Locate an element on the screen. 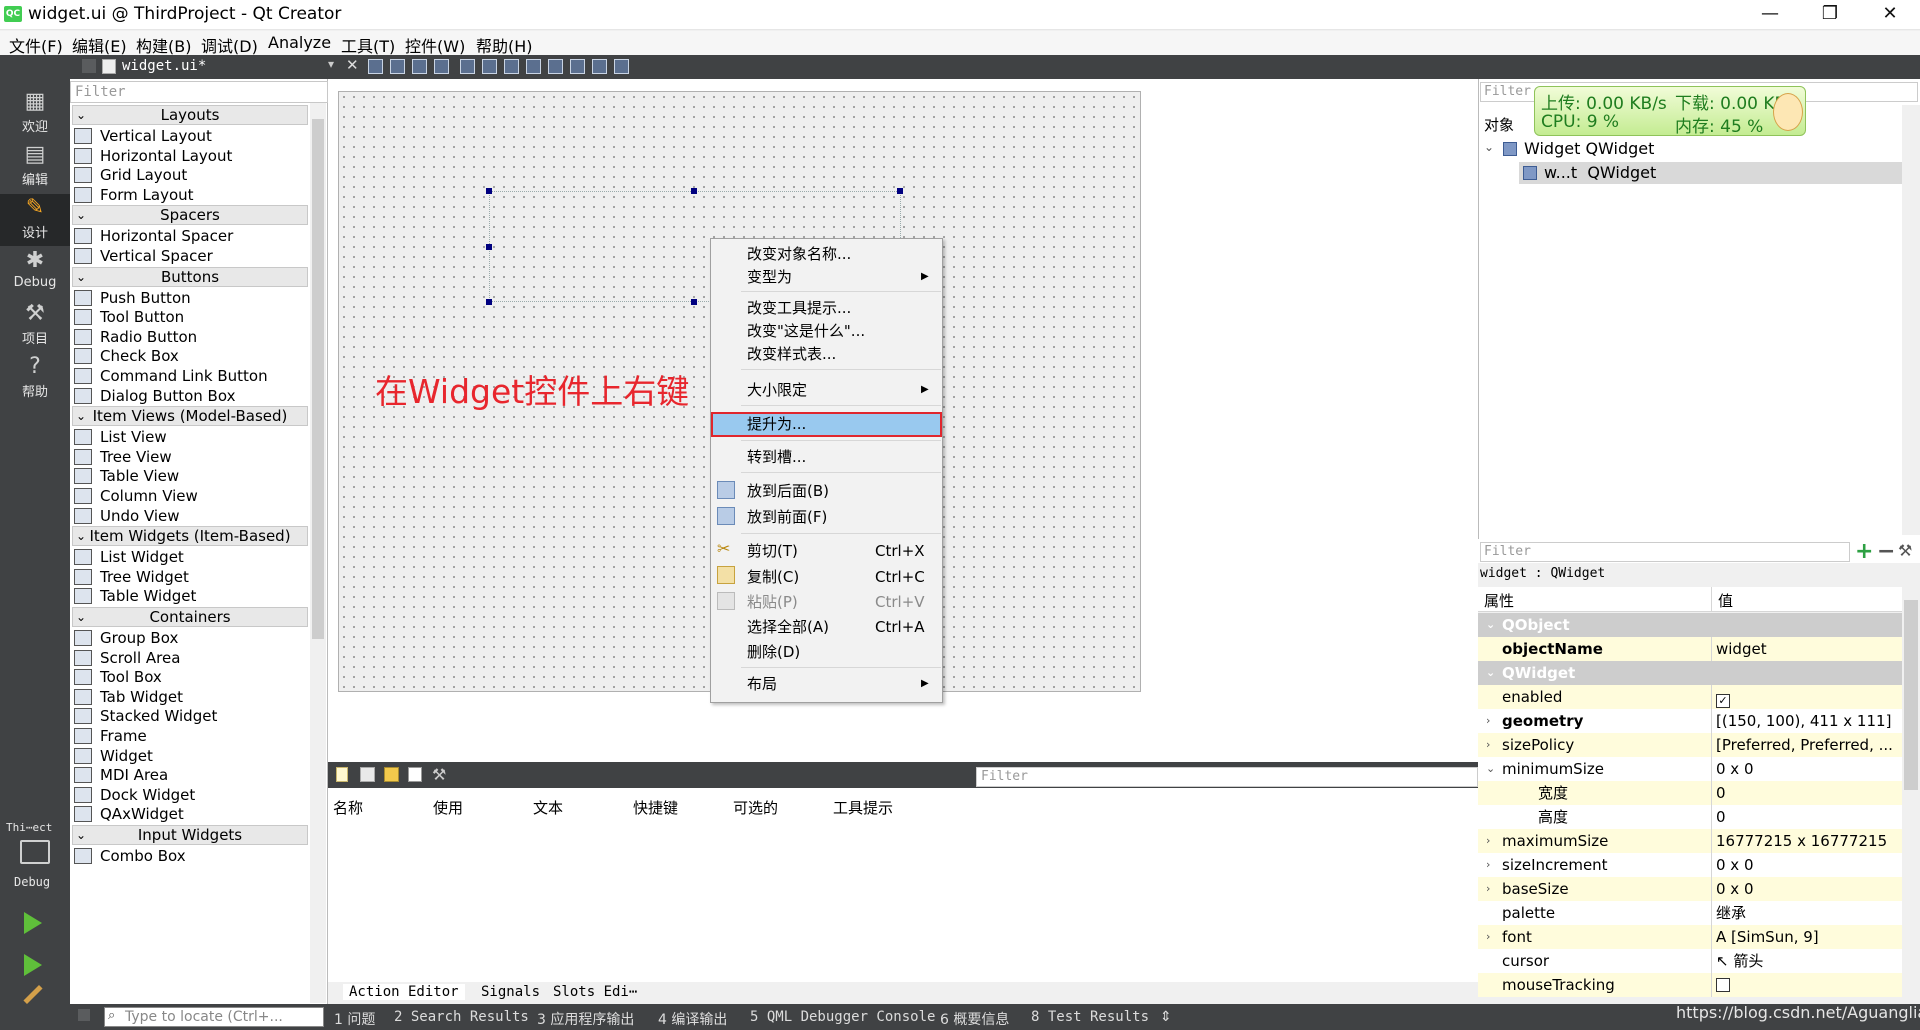 This screenshot has width=1920, height=1030. property-row-item: › geometry [(150, 100), 411 x 111] is located at coordinates (1690, 721).